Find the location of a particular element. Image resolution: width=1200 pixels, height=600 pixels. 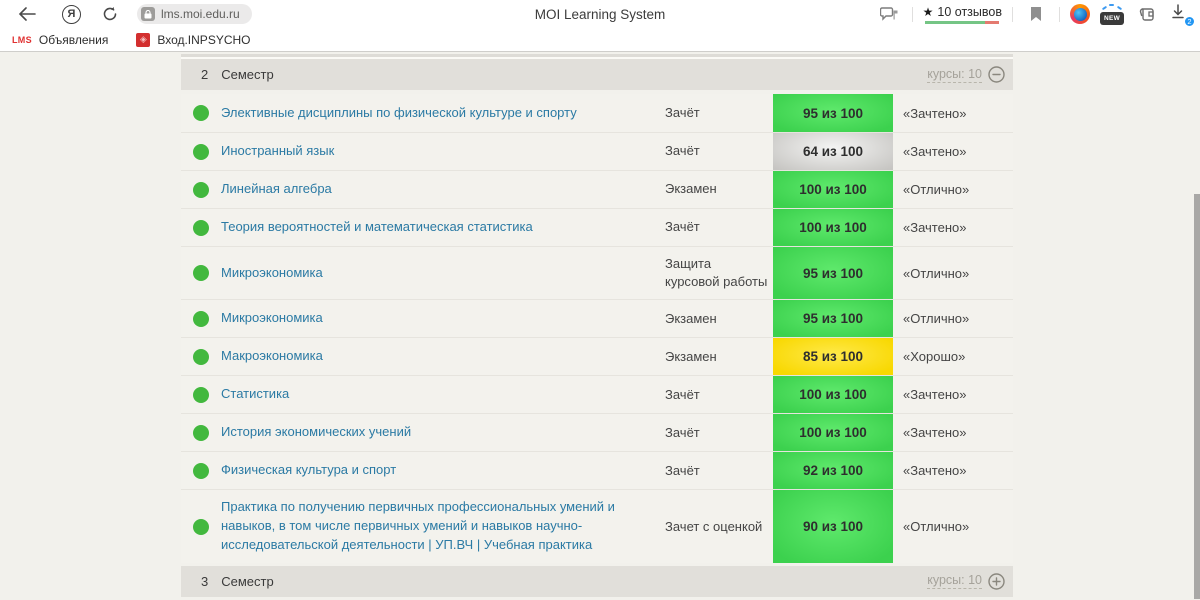

course-link: История экономических учений is located at coordinates (316, 432).